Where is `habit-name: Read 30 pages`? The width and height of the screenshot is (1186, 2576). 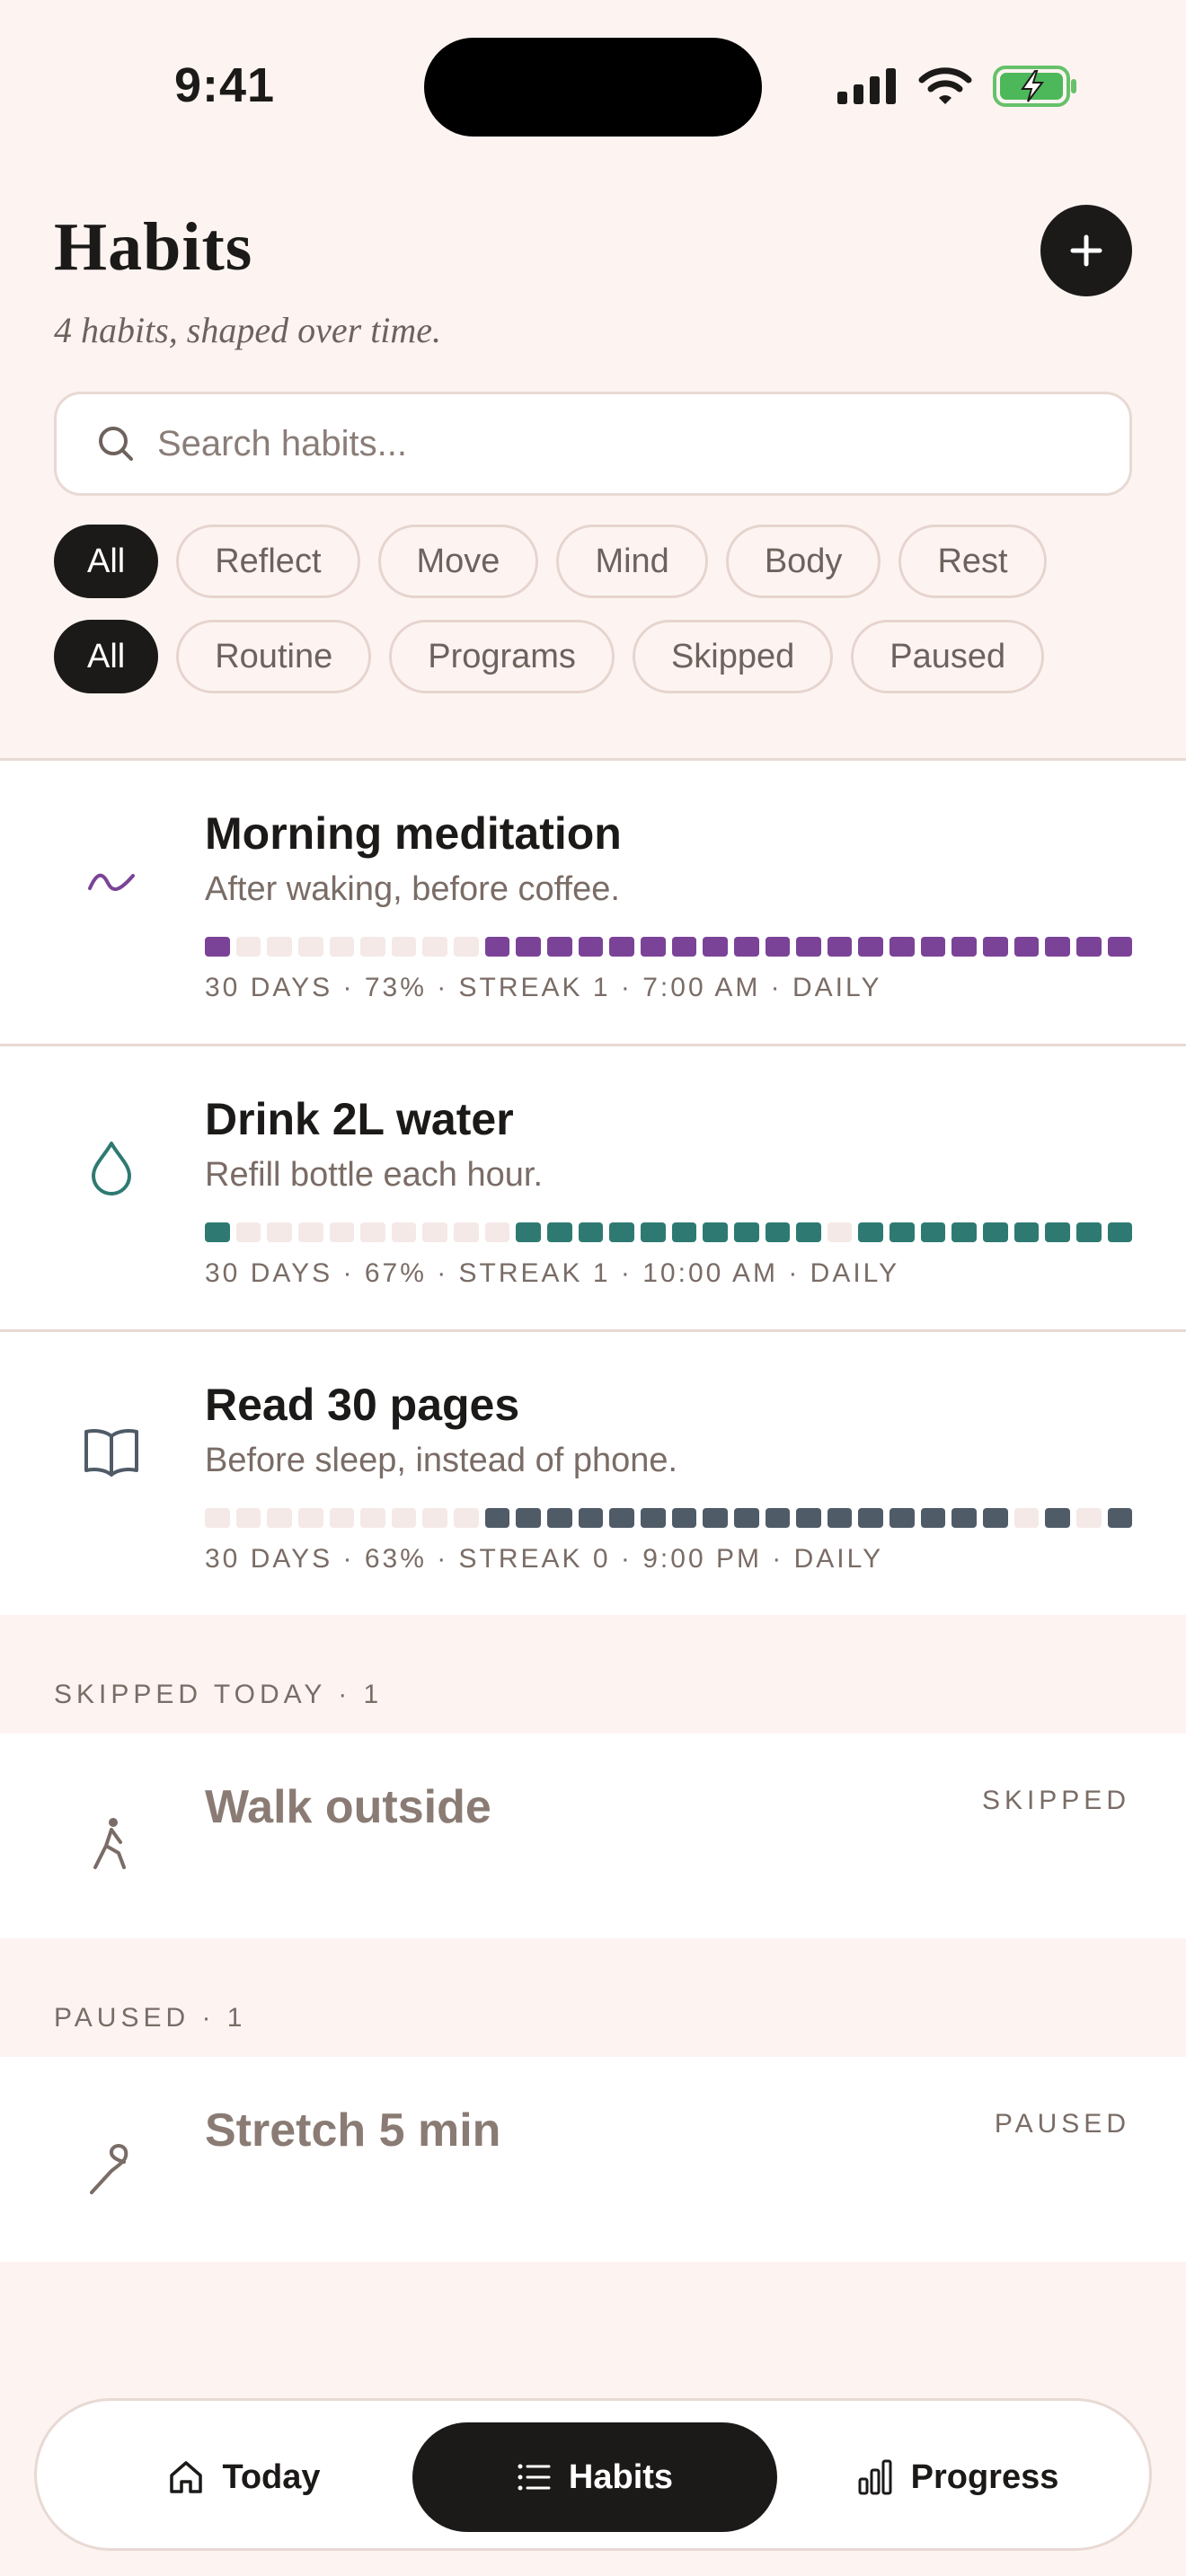
habit-name: Read 30 pages is located at coordinates (362, 1405).